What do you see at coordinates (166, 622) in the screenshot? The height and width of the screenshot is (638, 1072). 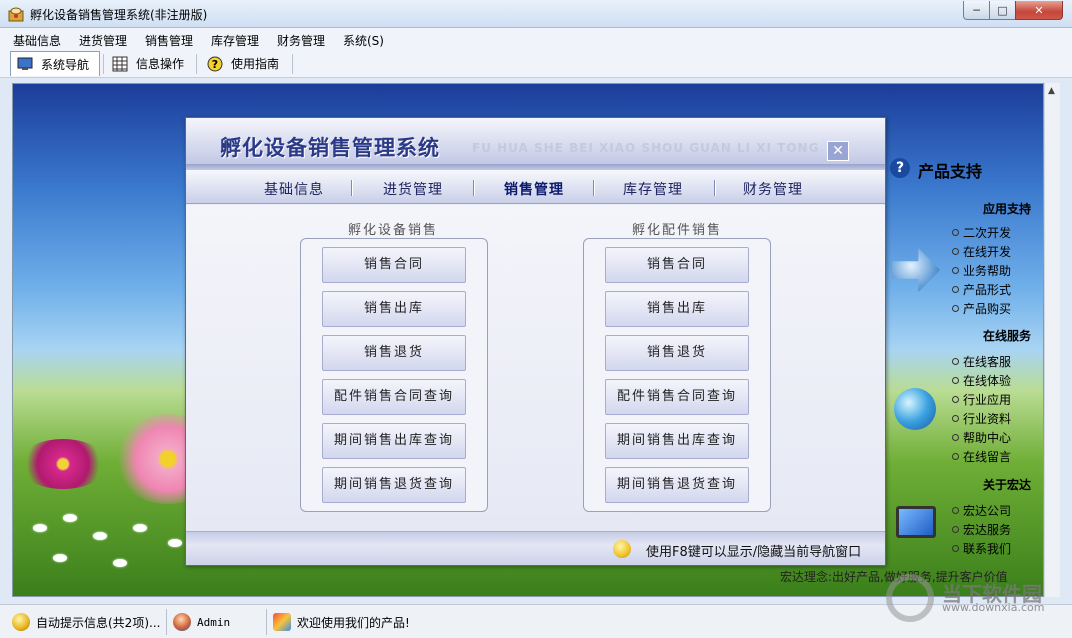 I see `status-divider` at bounding box center [166, 622].